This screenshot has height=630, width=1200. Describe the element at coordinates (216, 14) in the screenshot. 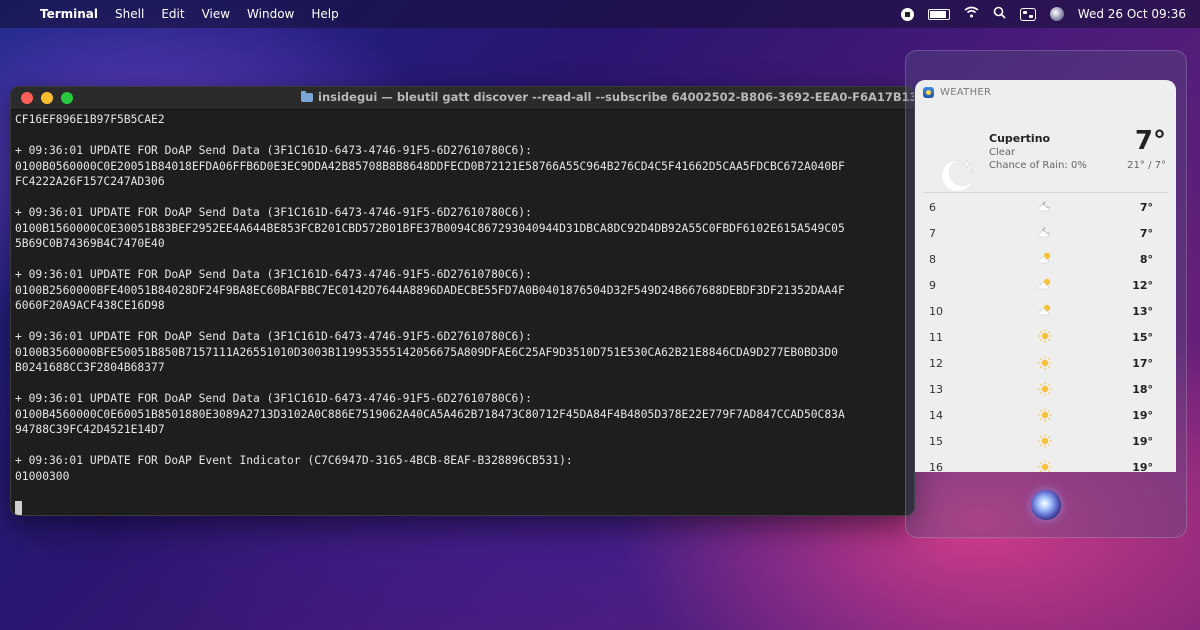

I see `menu-view: View` at that location.